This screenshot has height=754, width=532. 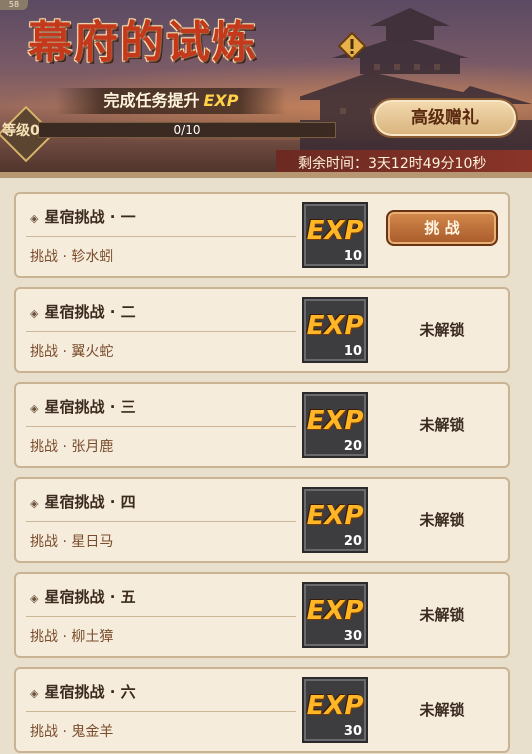 I want to click on challenge-name-text: 星宿挑战 · 六, so click(x=90, y=692).